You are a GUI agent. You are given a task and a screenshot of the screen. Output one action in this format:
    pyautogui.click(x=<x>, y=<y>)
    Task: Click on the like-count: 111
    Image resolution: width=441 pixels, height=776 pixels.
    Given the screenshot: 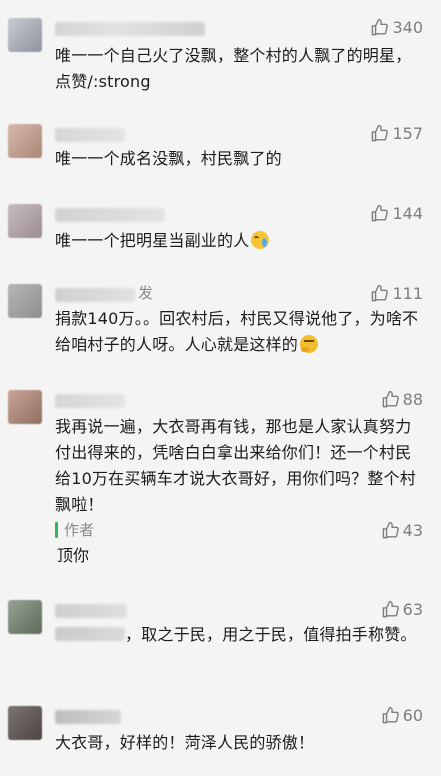 What is the action you would take?
    pyautogui.click(x=407, y=293)
    